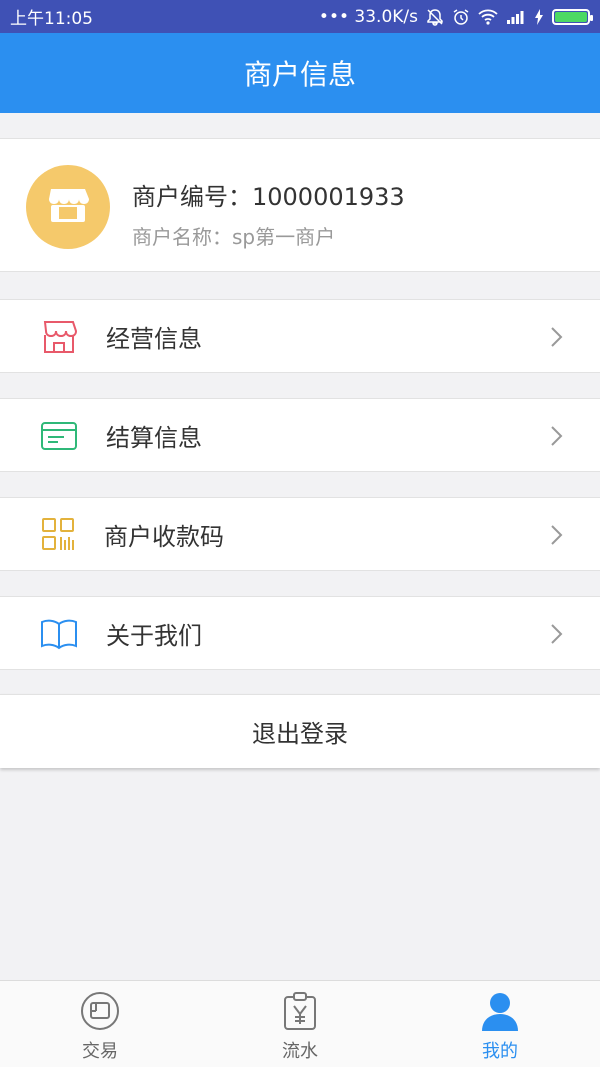  What do you see at coordinates (268, 197) in the screenshot?
I see `merchant-id: 商户编号：1000001933` at bounding box center [268, 197].